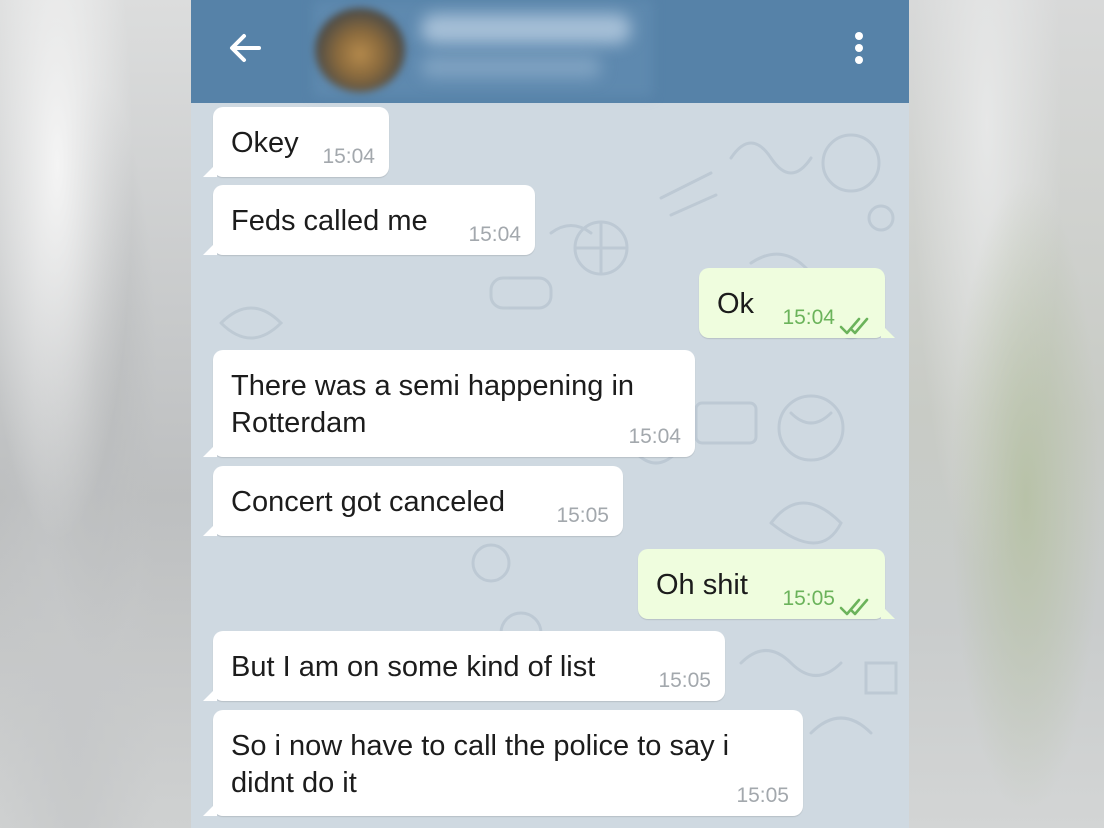  I want to click on chat-header, so click(550, 51).